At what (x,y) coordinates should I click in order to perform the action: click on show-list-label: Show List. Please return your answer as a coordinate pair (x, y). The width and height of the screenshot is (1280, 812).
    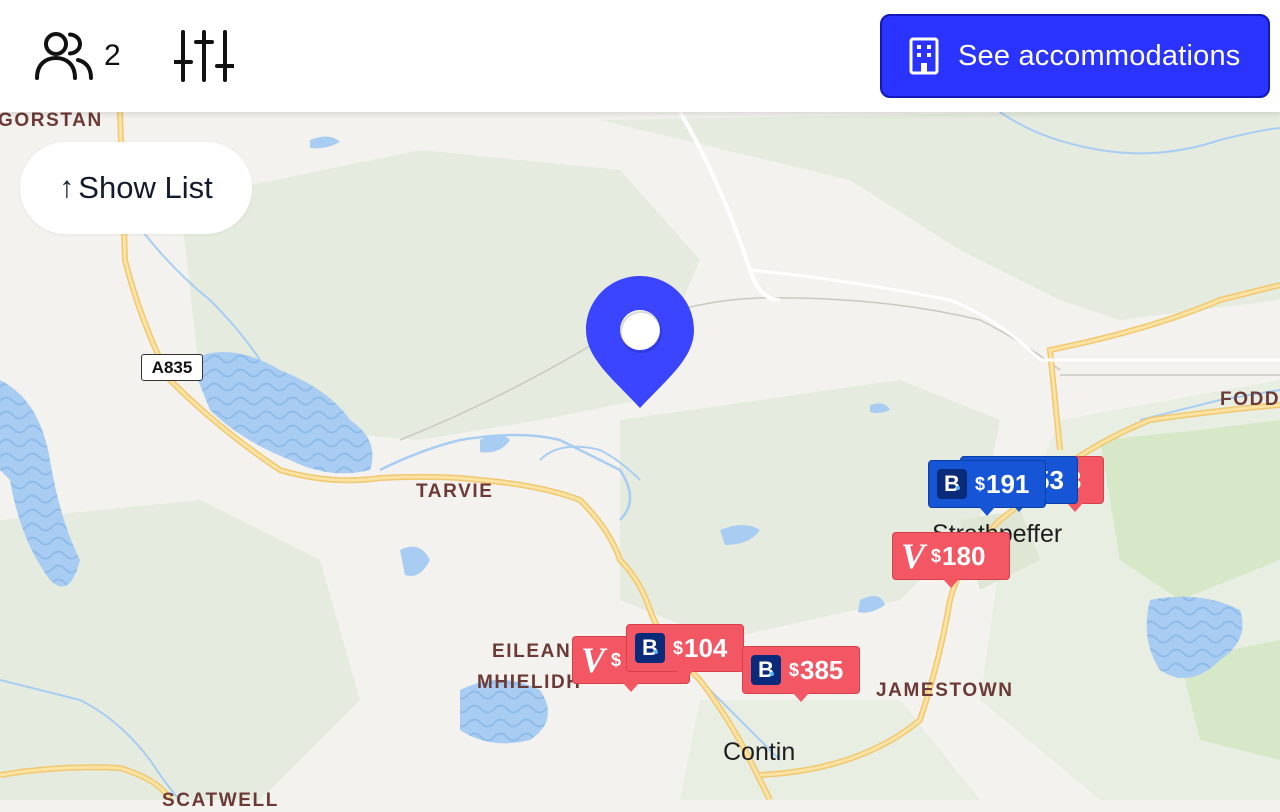
    Looking at the image, I should click on (145, 187).